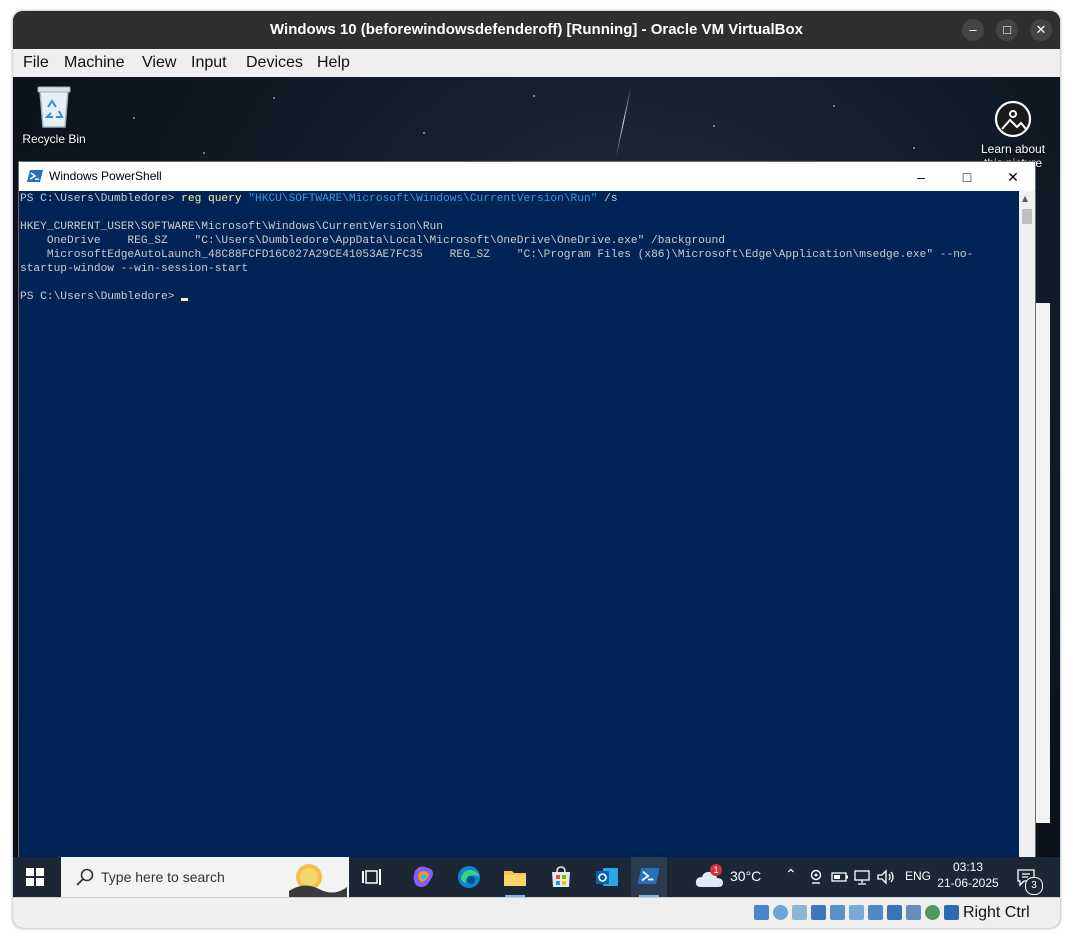 The height and width of the screenshot is (944, 1073). I want to click on host-key-label: Right Ctrl, so click(996, 912).